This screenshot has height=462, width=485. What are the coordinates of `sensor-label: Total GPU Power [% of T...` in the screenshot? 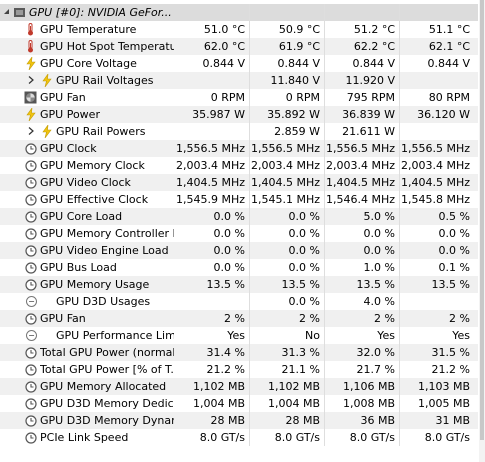 It's located at (107, 369).